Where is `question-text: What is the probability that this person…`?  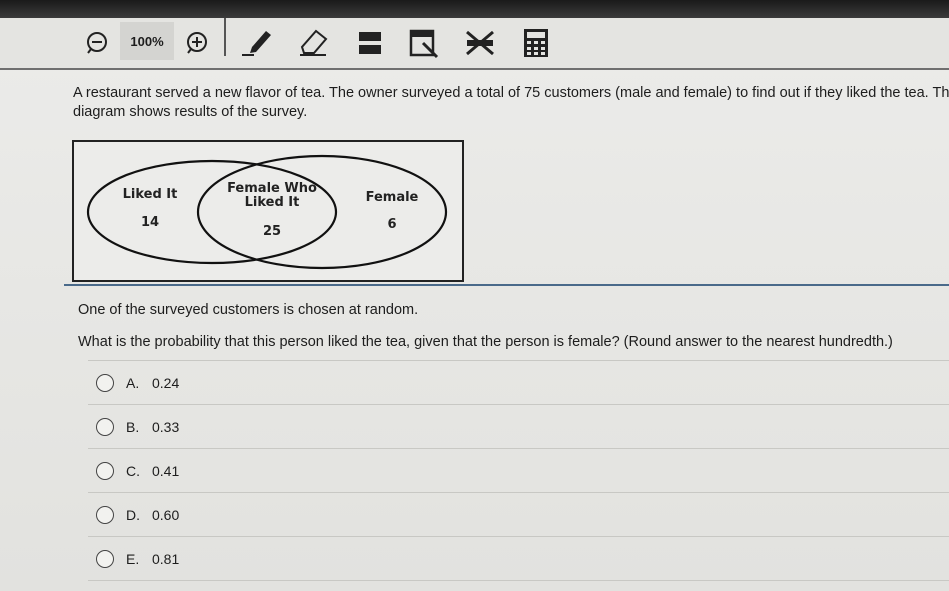 question-text: What is the probability that this person… is located at coordinates (485, 342).